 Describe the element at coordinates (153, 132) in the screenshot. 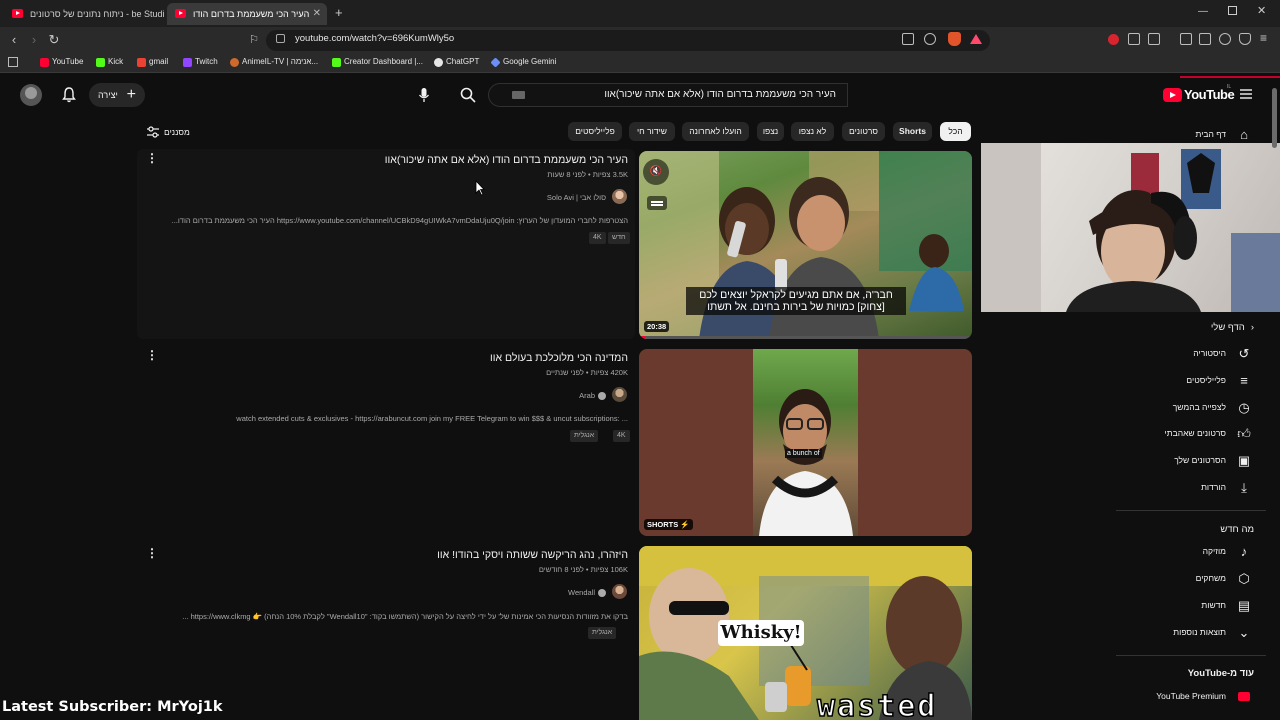

I see `filters-icon` at that location.